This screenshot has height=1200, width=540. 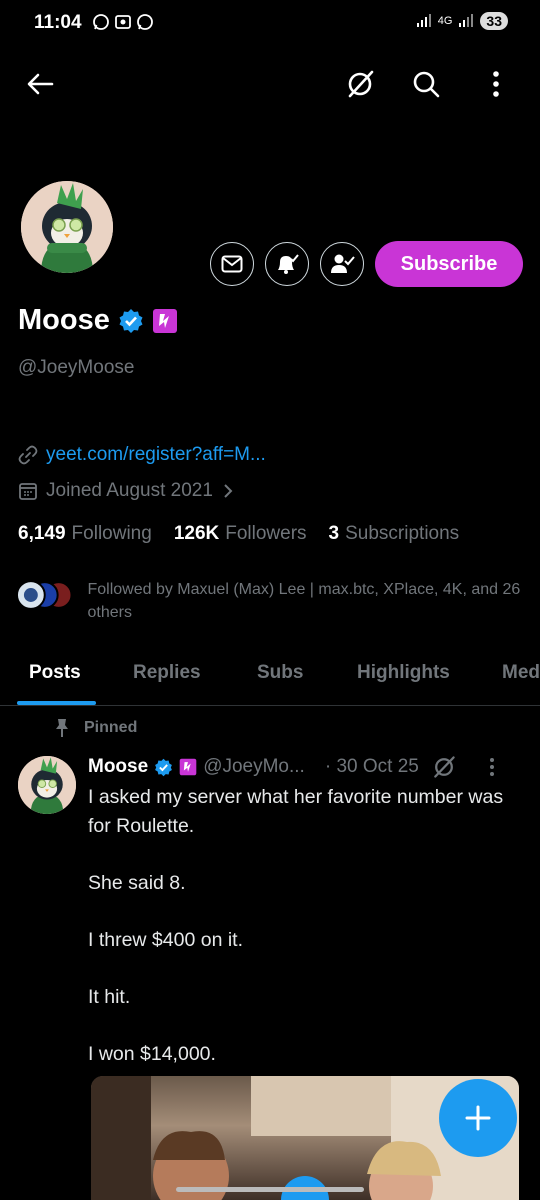 I want to click on subscribe-button: Subscribe, so click(x=449, y=264).